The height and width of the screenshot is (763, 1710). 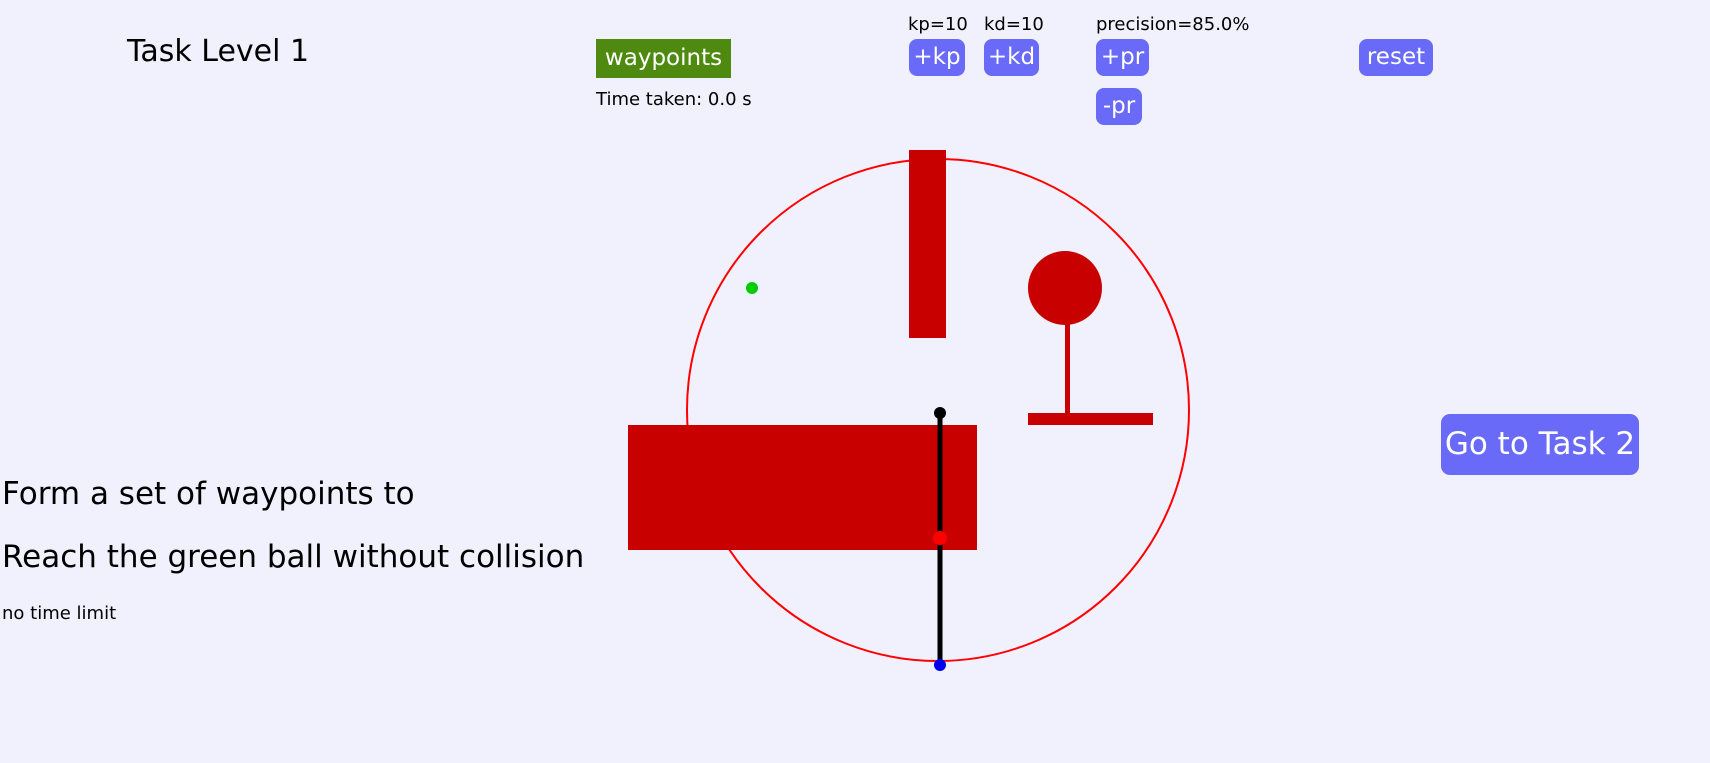 I want to click on obstacle-base-plate, so click(x=1090, y=419).